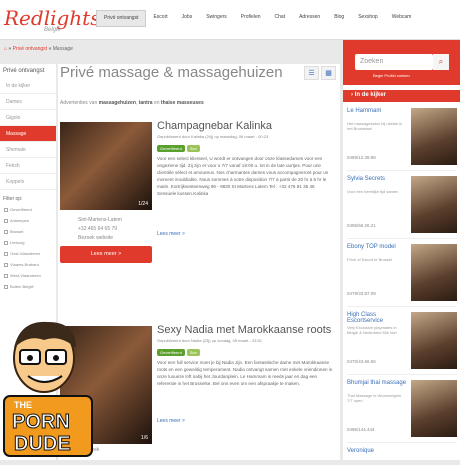 The width and height of the screenshot is (460, 465). What do you see at coordinates (339, 18) in the screenshot?
I see `nav-blog: Blog` at bounding box center [339, 18].